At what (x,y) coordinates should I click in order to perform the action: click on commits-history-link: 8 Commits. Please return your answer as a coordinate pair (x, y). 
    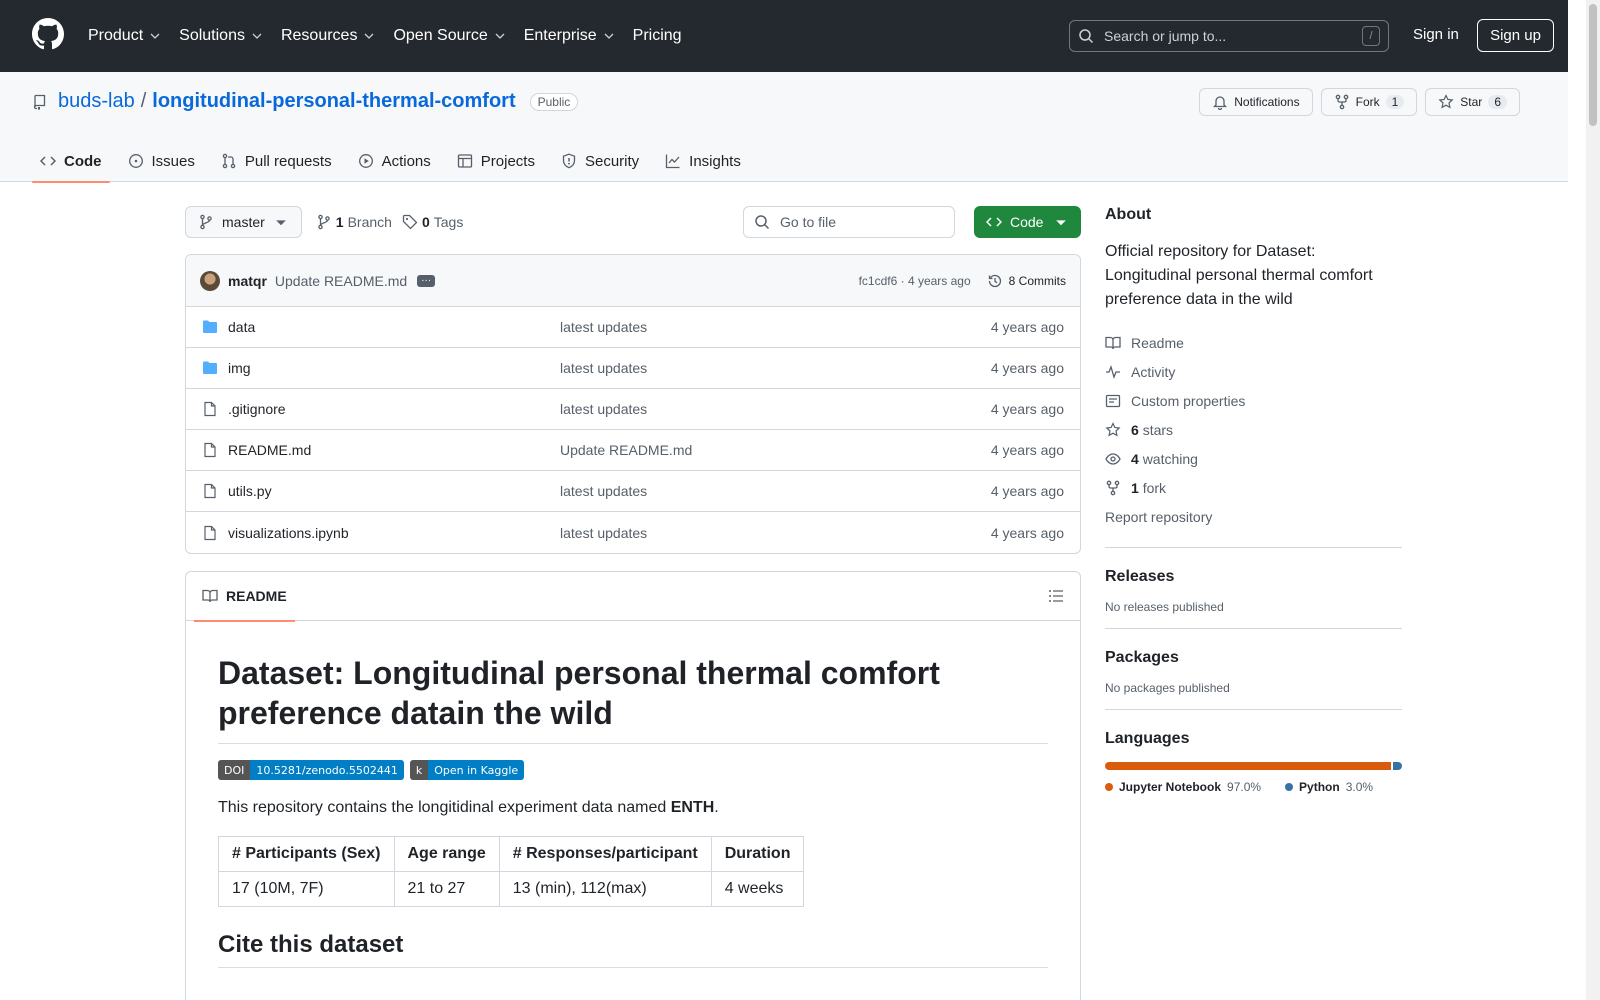
    Looking at the image, I should click on (1026, 281).